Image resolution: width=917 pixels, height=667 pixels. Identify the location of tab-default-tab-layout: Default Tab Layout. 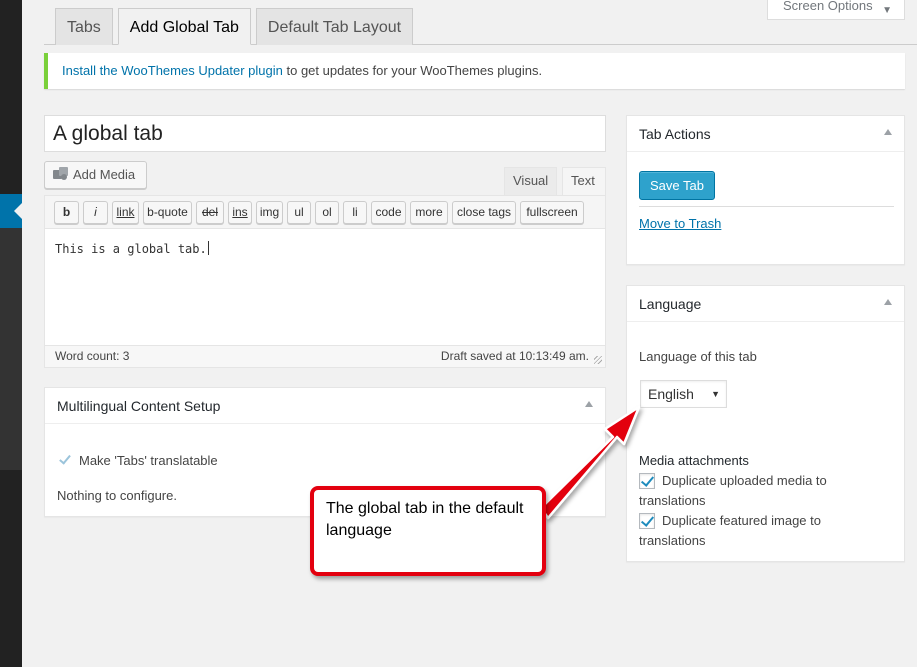
(334, 26).